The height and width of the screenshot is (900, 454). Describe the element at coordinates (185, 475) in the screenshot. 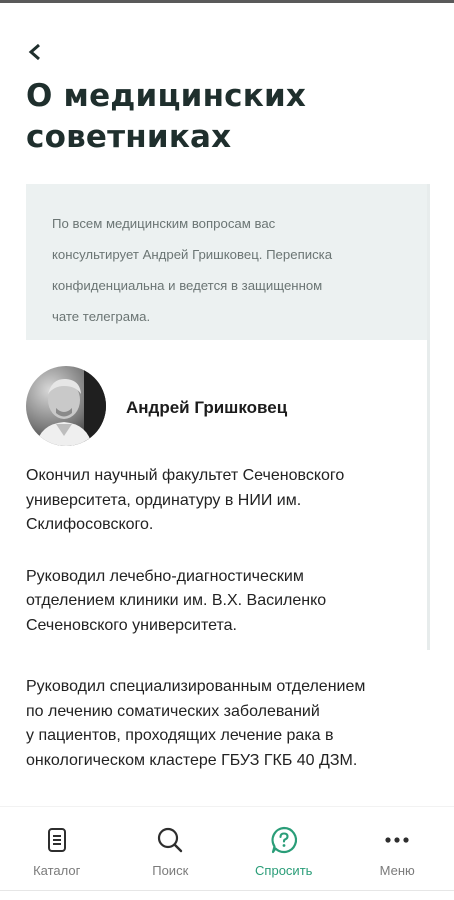

I see `bio-line: Окончил научный факультет Сеченовского` at that location.